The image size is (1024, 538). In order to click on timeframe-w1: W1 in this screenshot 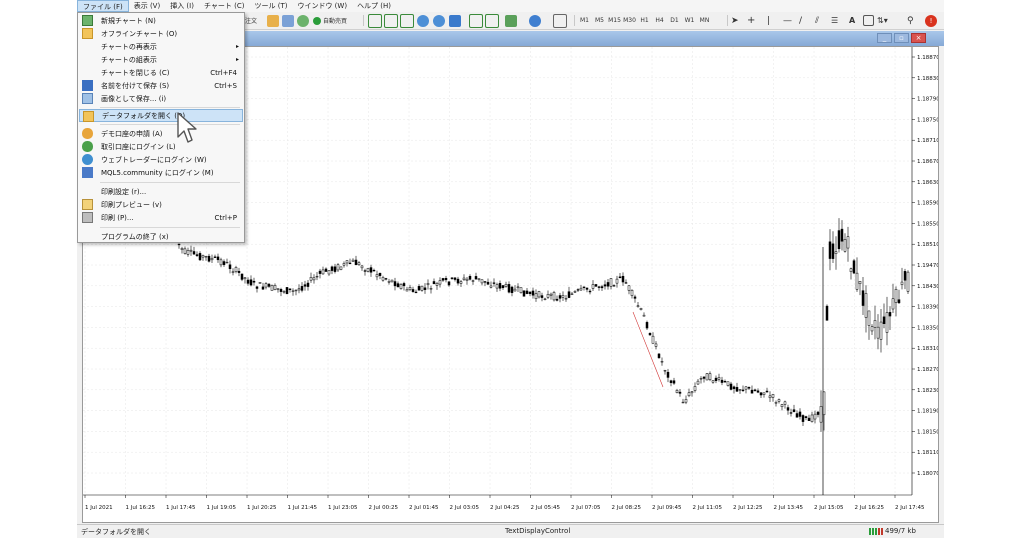, I will do `click(689, 20)`.